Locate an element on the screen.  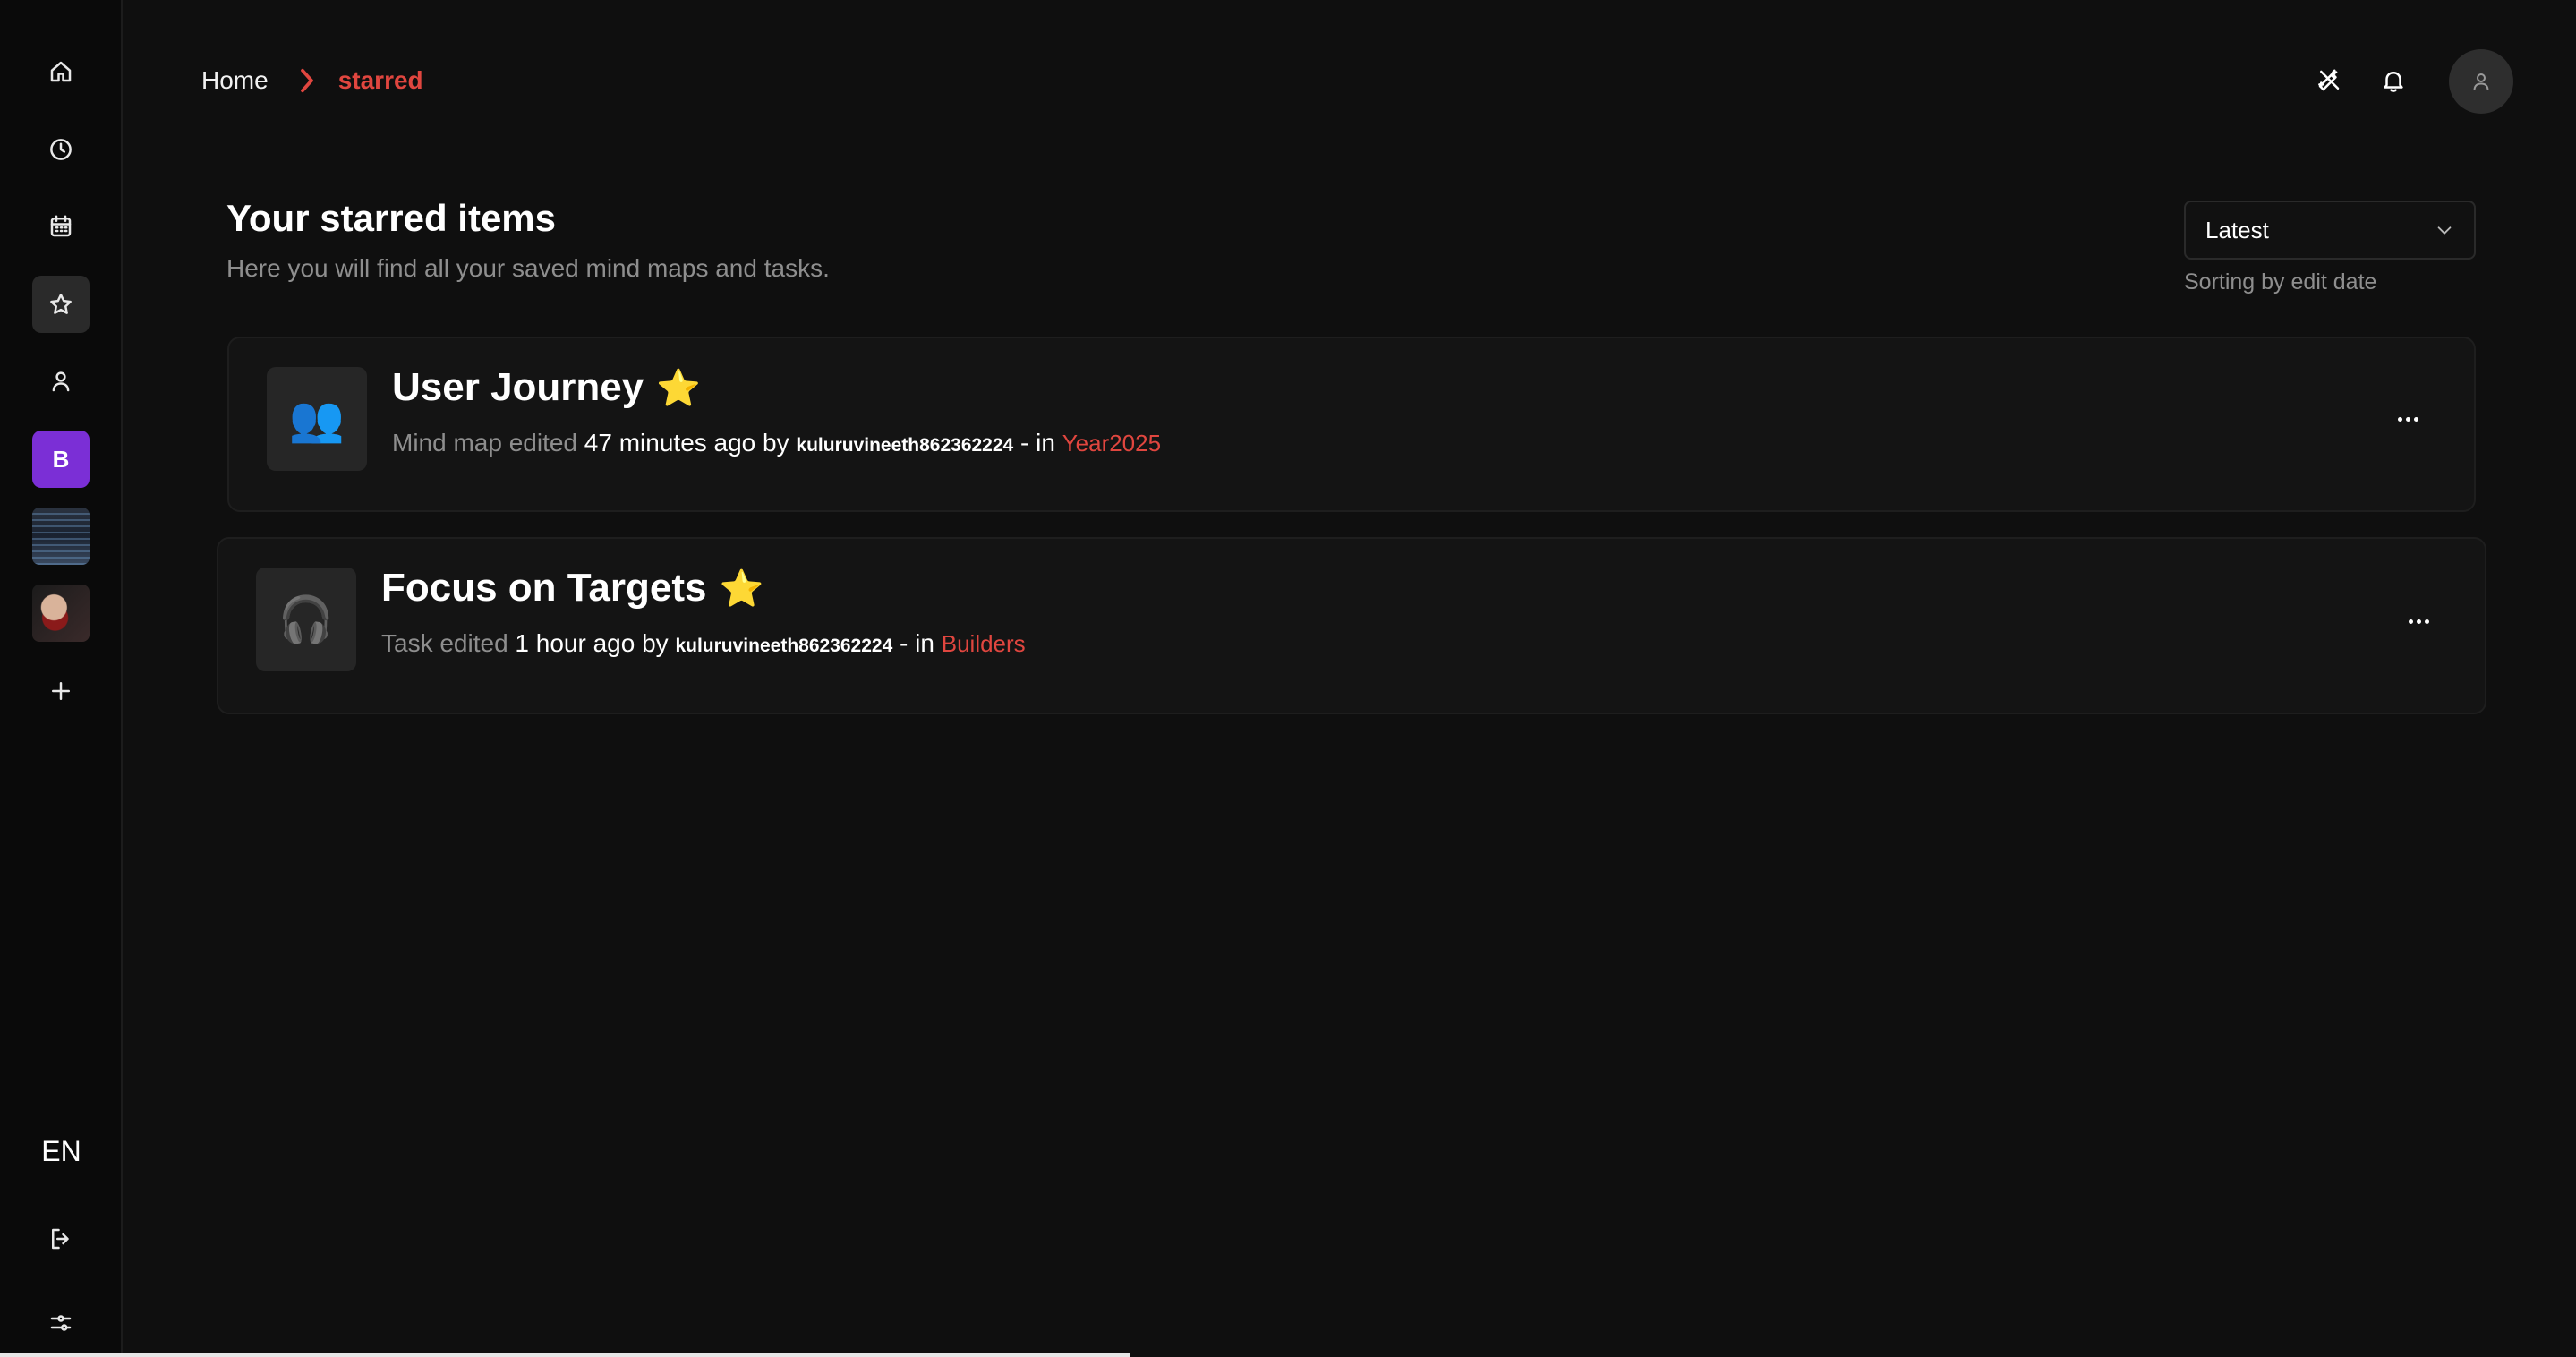
bell-icon is located at coordinates (2393, 82).